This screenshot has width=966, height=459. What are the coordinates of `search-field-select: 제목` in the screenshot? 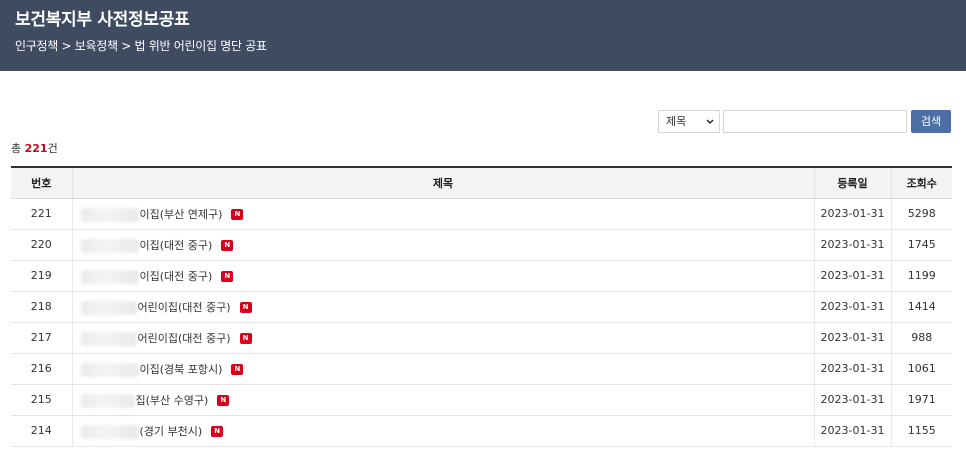 It's located at (689, 121).